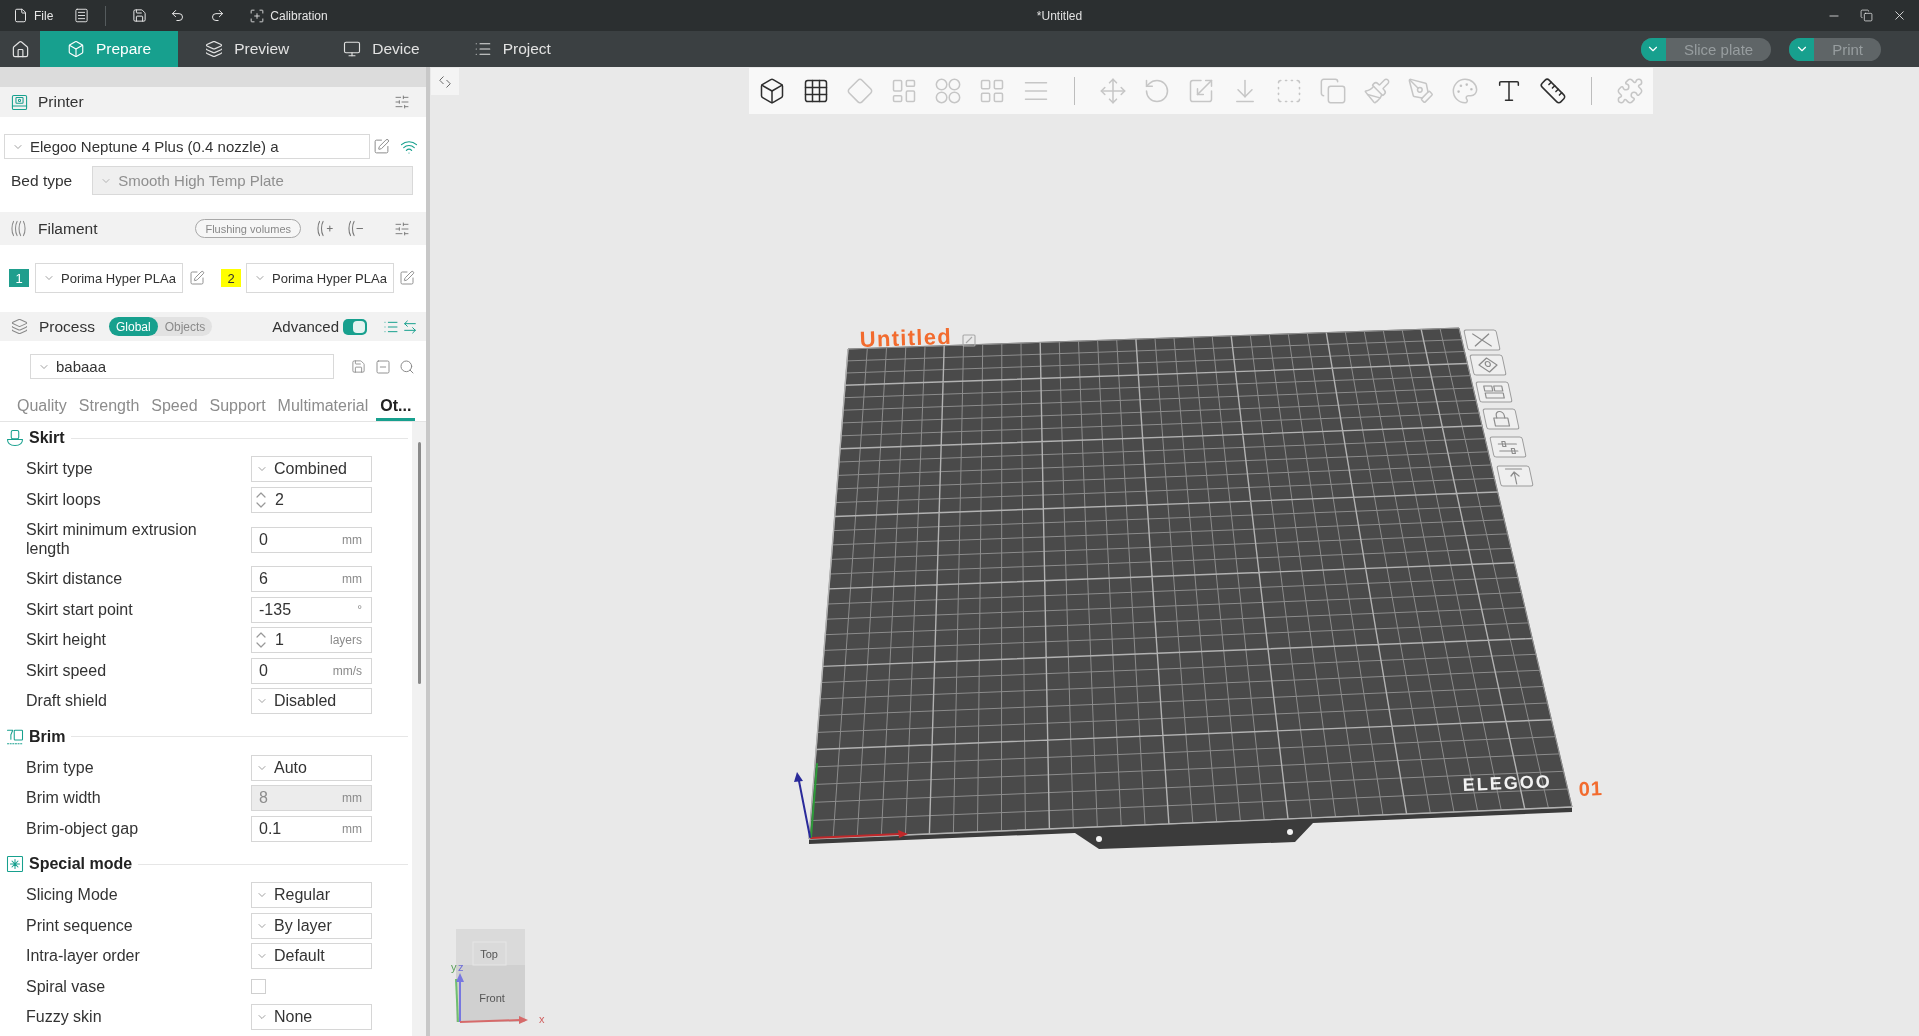 The height and width of the screenshot is (1036, 1919). What do you see at coordinates (47, 736) in the screenshot?
I see `section-title: Brim` at bounding box center [47, 736].